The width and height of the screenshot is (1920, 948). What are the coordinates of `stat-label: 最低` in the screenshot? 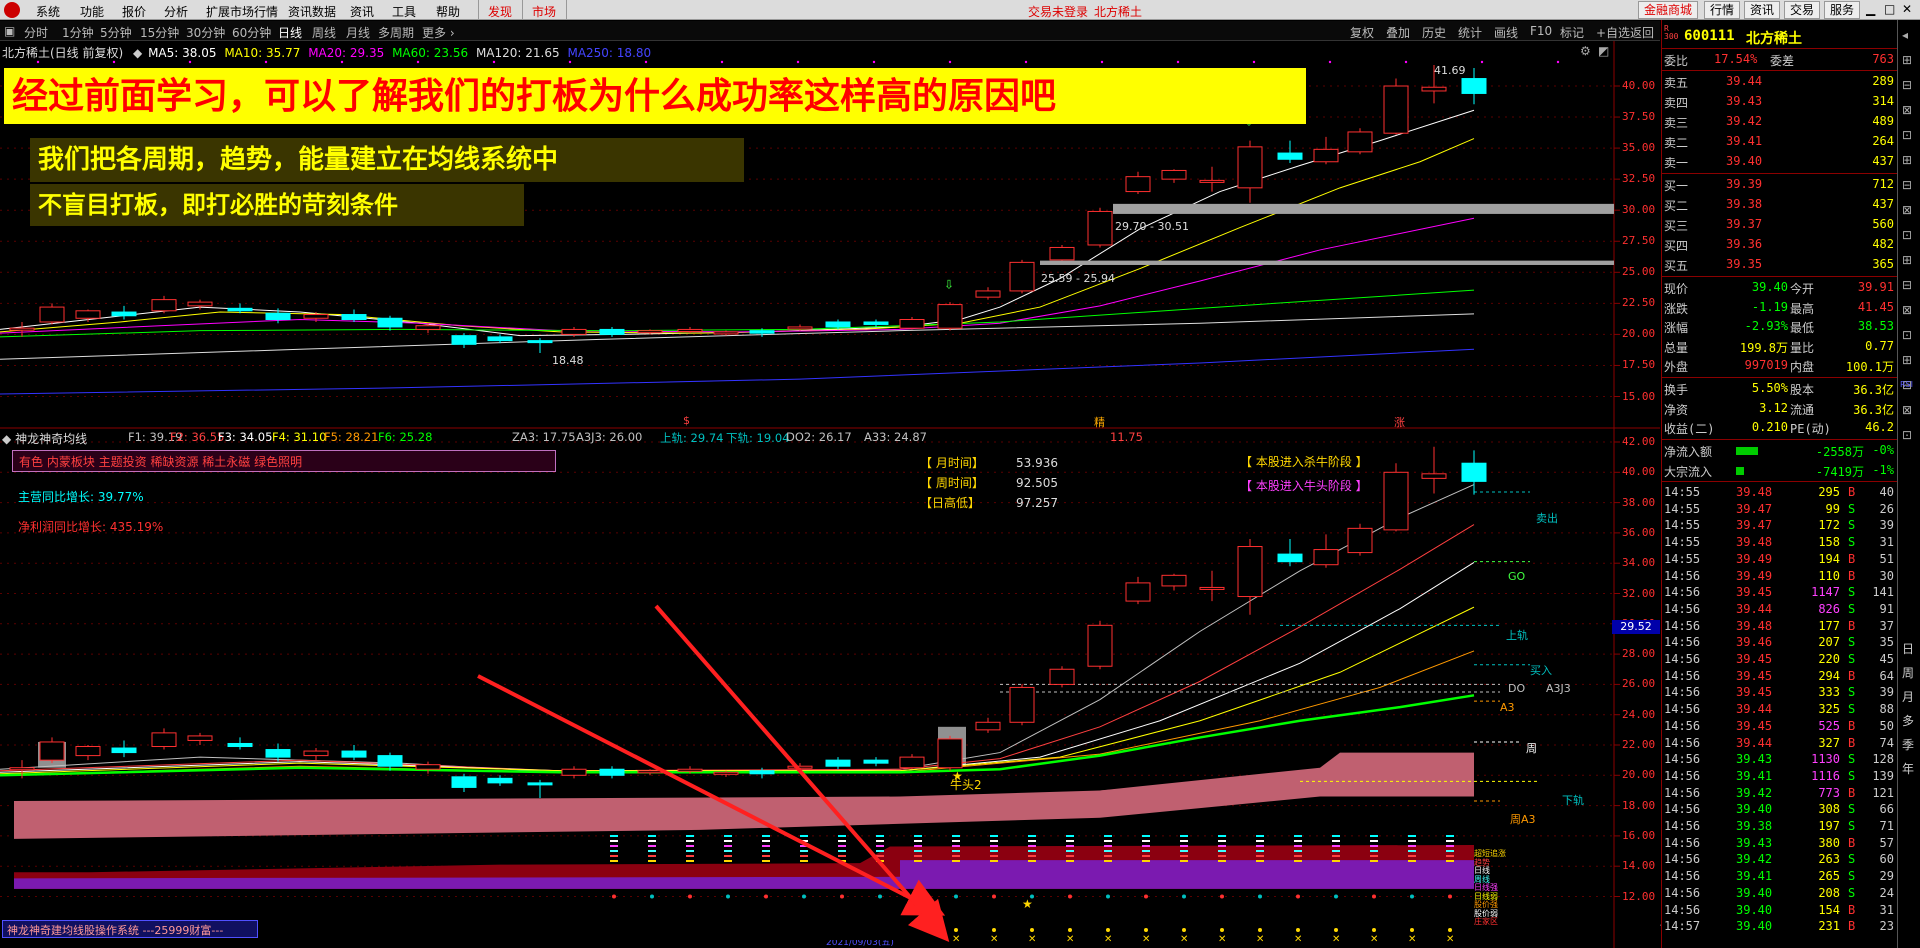 It's located at (1802, 328).